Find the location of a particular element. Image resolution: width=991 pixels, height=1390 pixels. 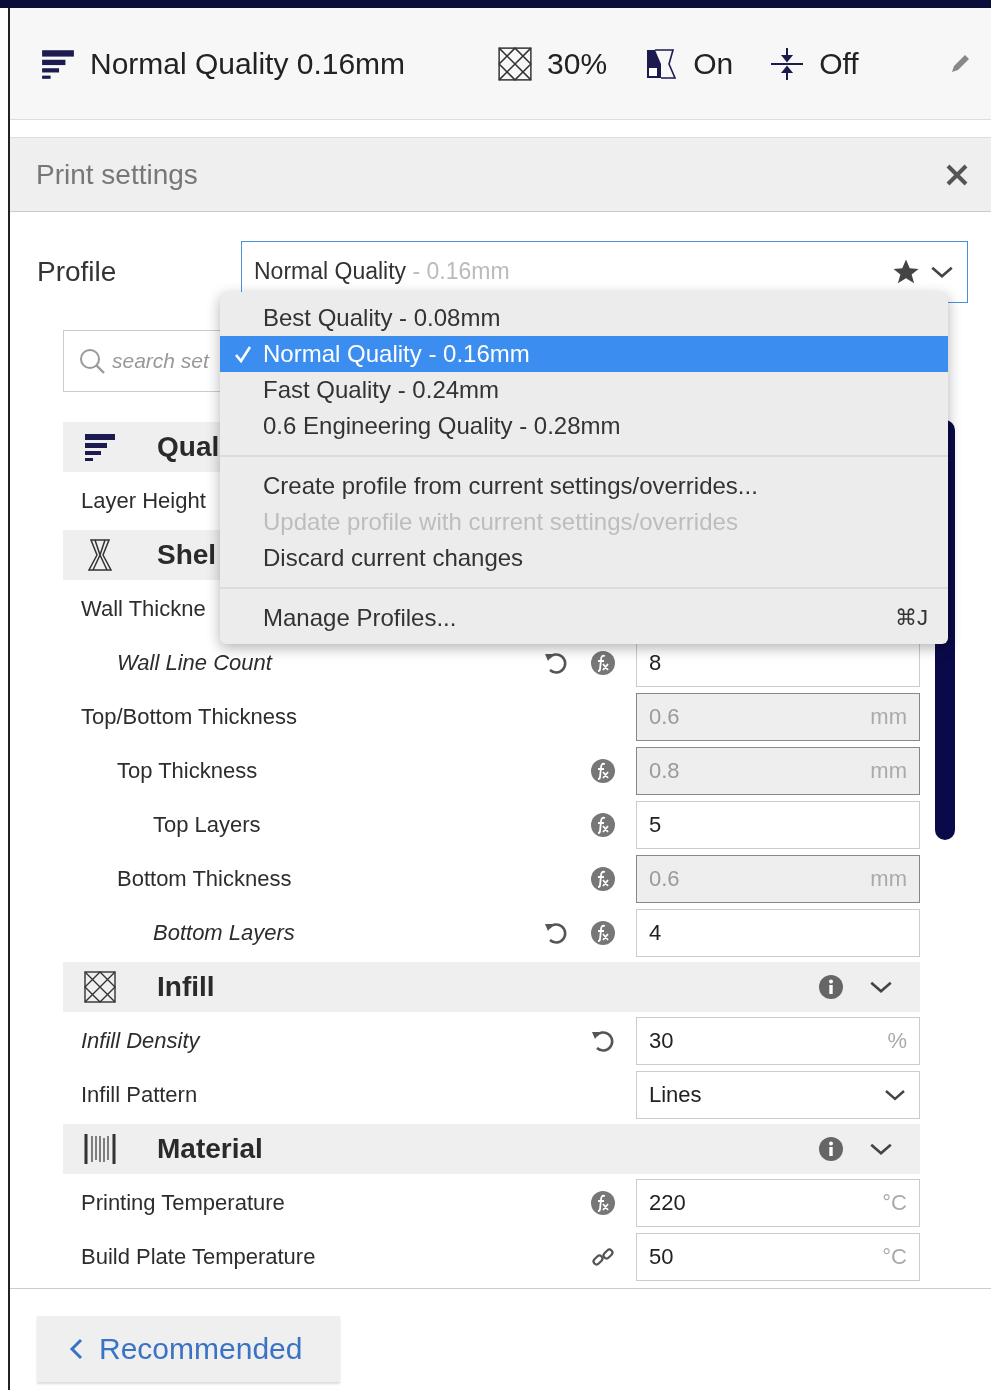

profile-label: Profile is located at coordinates (77, 271).